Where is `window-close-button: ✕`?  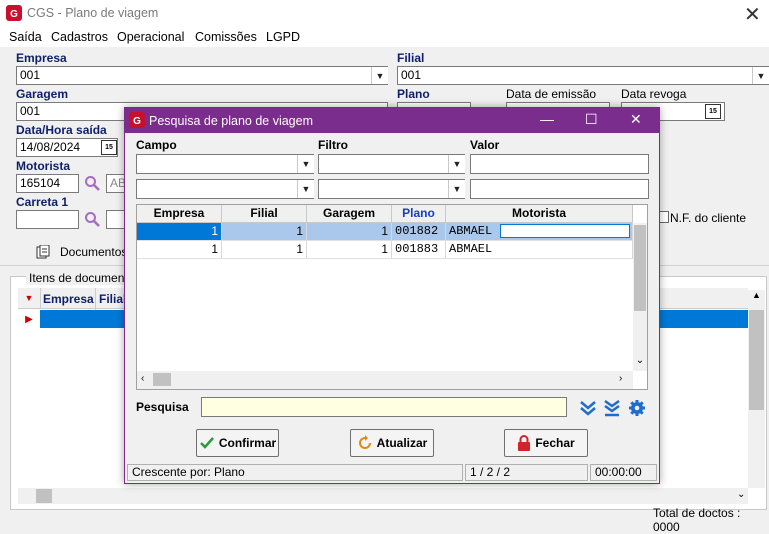
window-close-button: ✕ is located at coordinates (752, 14).